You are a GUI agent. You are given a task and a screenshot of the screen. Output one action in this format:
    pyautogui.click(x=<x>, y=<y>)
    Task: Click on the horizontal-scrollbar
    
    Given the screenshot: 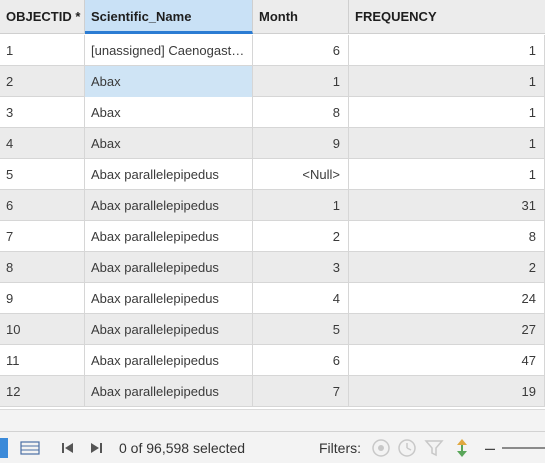 What is the action you would take?
    pyautogui.click(x=272, y=420)
    